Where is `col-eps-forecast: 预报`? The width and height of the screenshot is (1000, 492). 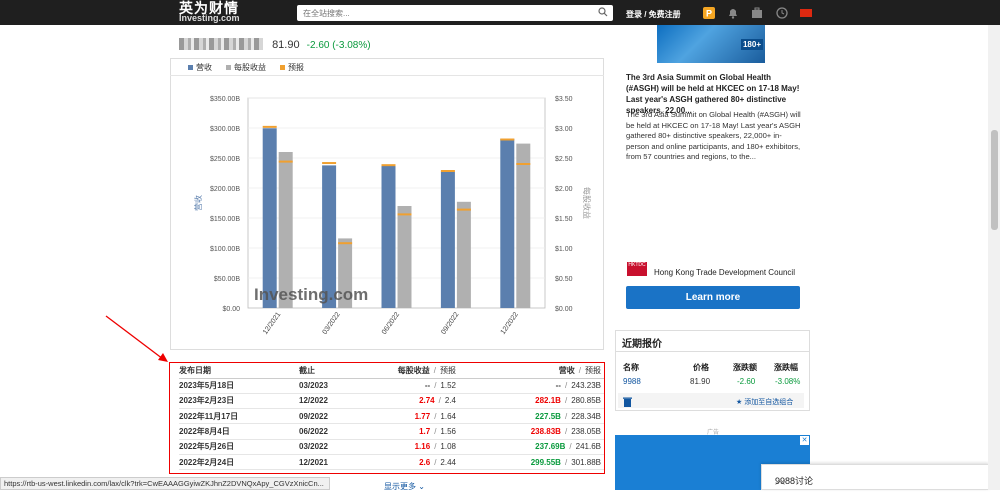
col-eps-forecast: 预报 is located at coordinates (448, 370).